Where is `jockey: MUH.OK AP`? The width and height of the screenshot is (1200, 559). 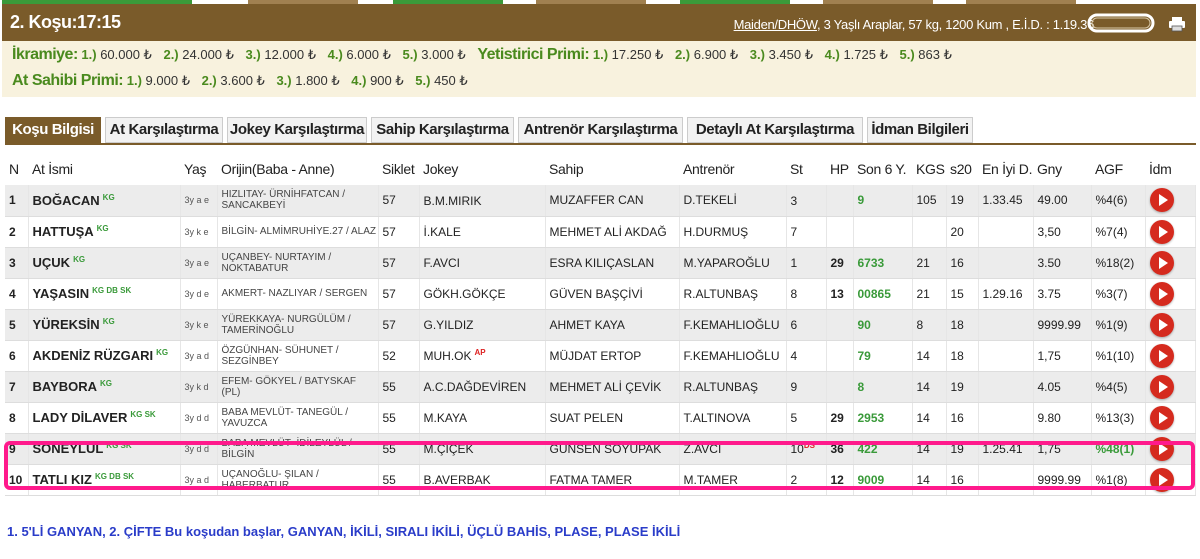 jockey: MUH.OK AP is located at coordinates (482, 356).